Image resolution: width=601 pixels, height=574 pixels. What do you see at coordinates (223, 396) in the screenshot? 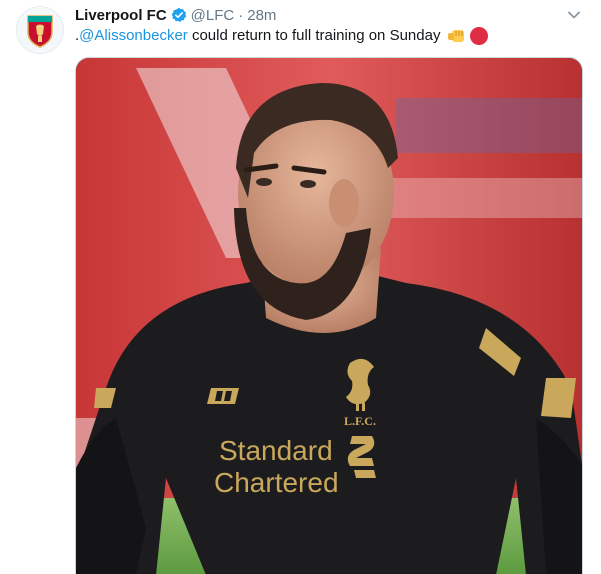
I see `kit-manufacturer-logo` at bounding box center [223, 396].